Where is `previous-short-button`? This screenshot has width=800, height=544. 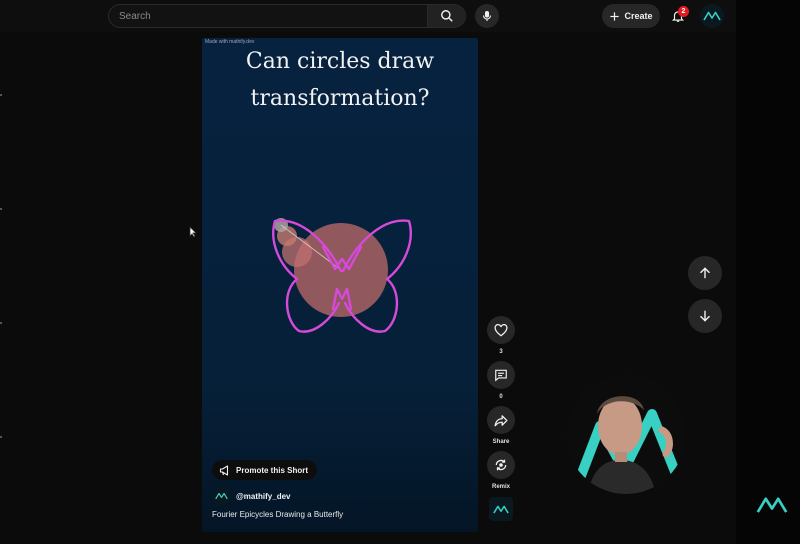 previous-short-button is located at coordinates (705, 273).